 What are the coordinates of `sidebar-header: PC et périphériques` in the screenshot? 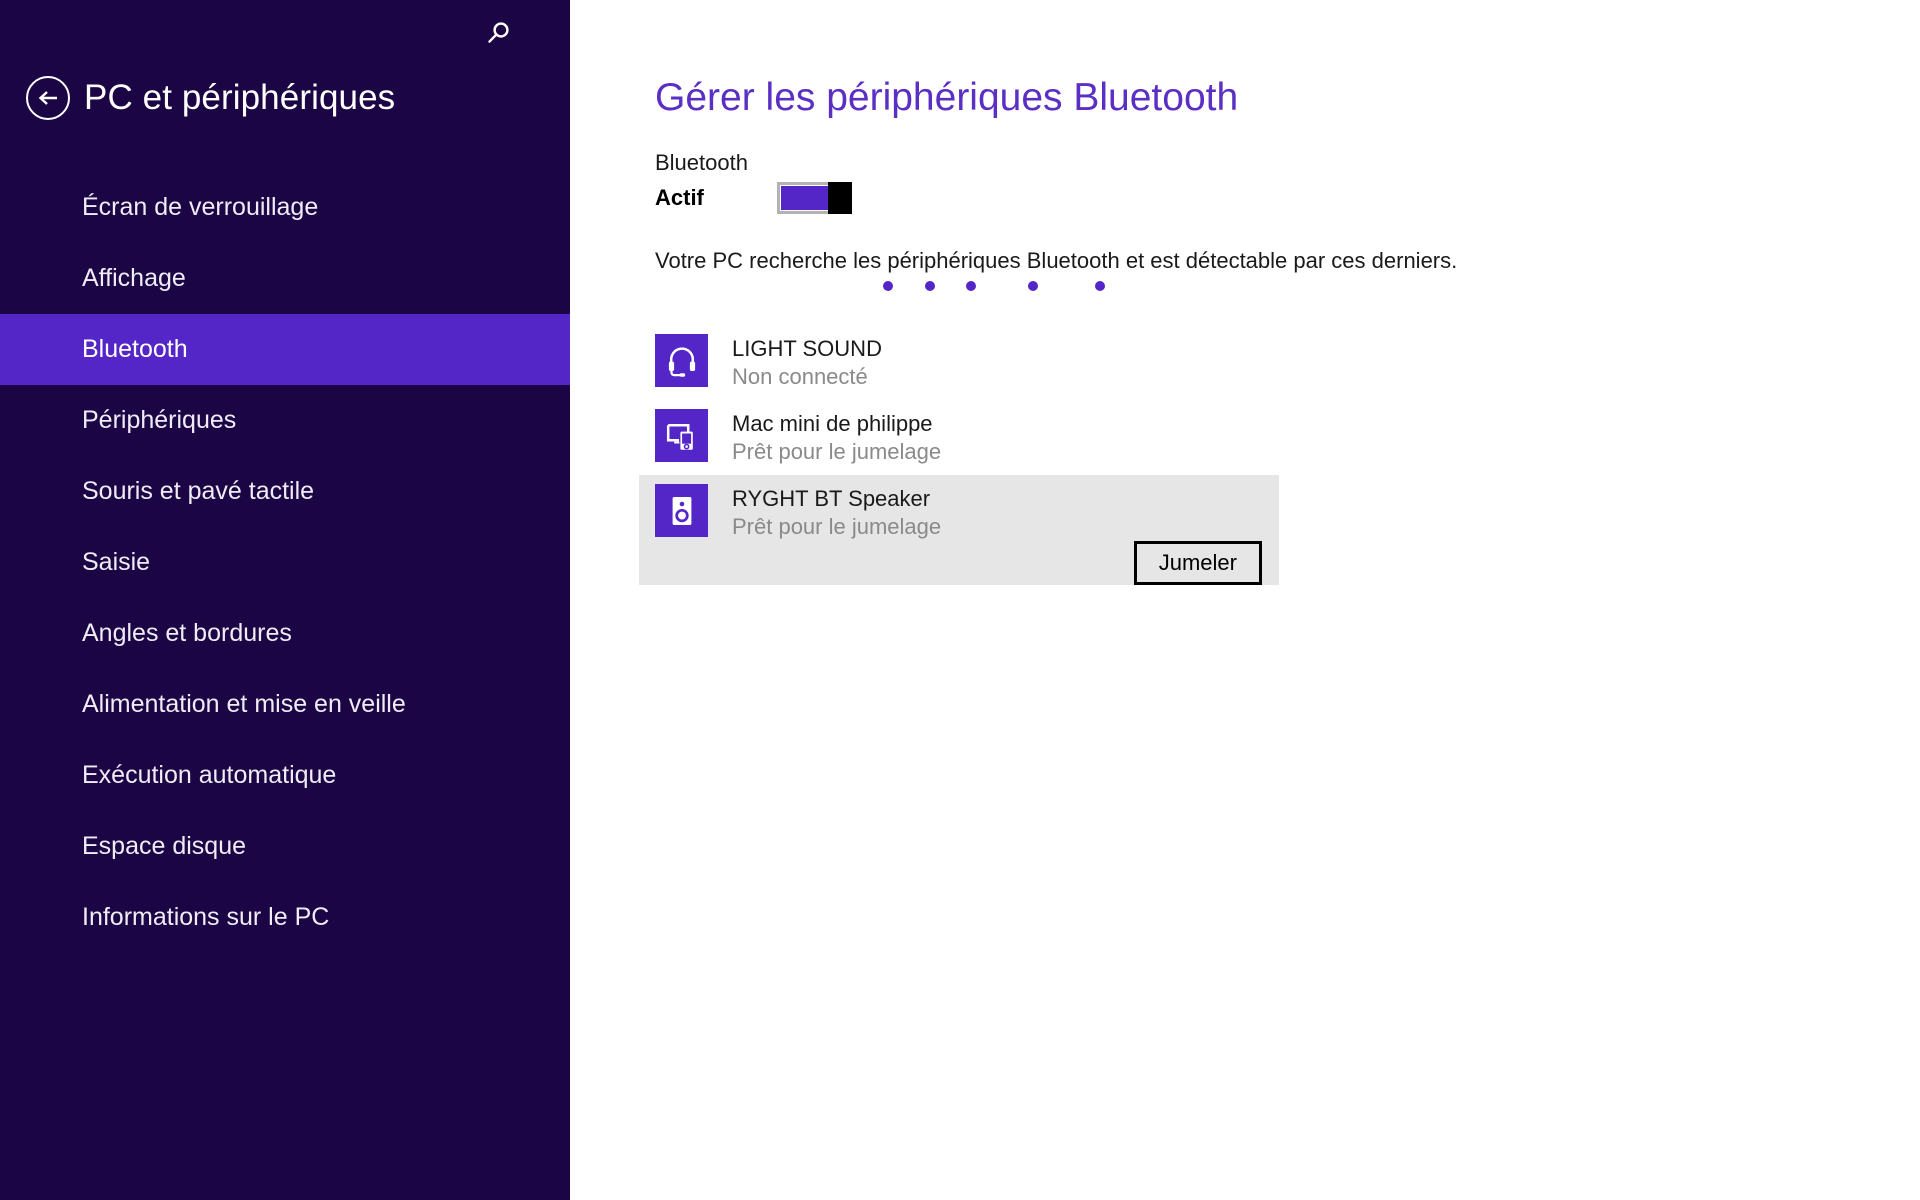 It's located at (285, 98).